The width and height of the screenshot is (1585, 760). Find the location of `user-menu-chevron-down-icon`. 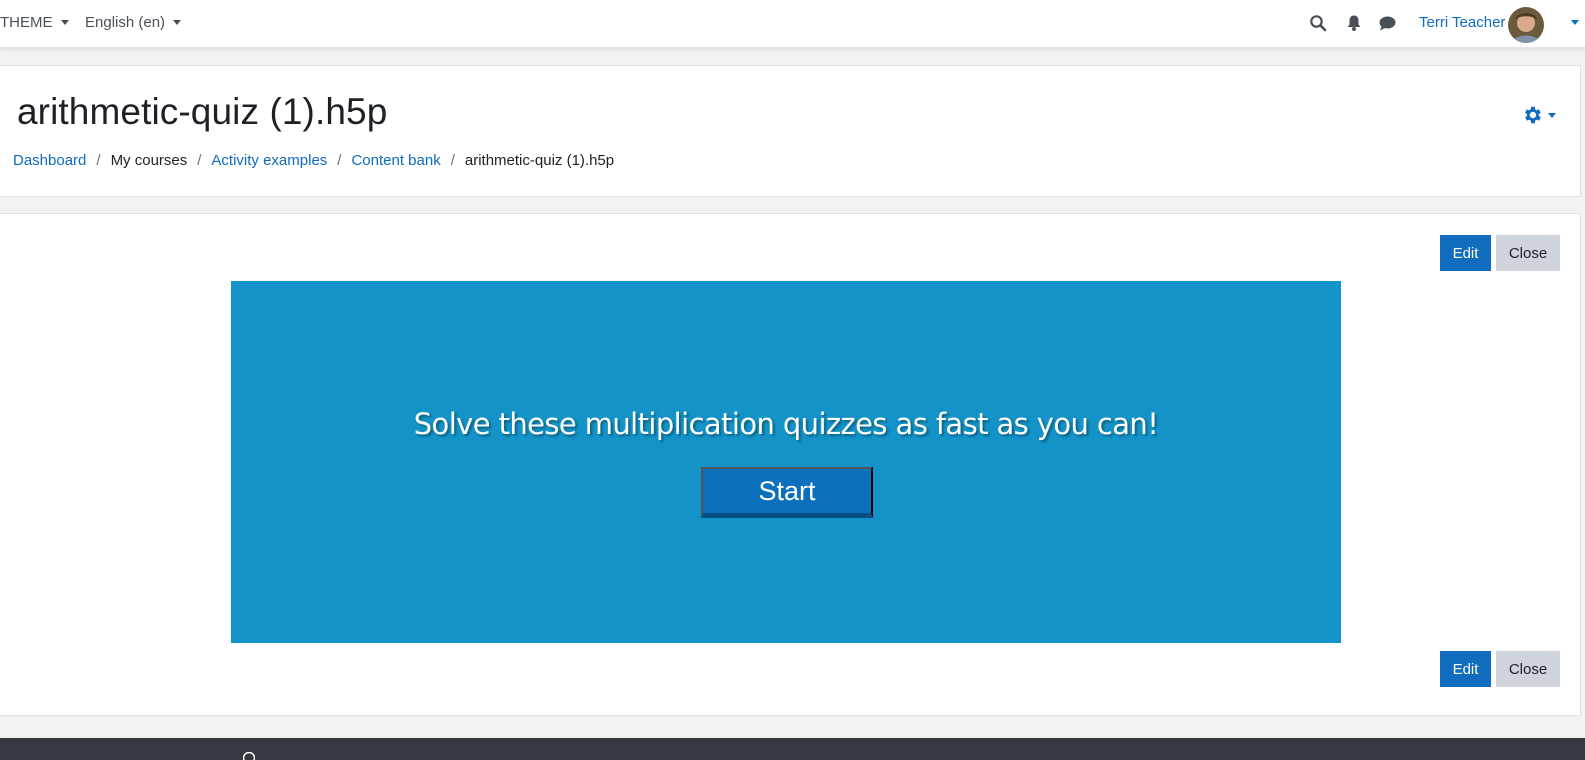

user-menu-chevron-down-icon is located at coordinates (1575, 22).